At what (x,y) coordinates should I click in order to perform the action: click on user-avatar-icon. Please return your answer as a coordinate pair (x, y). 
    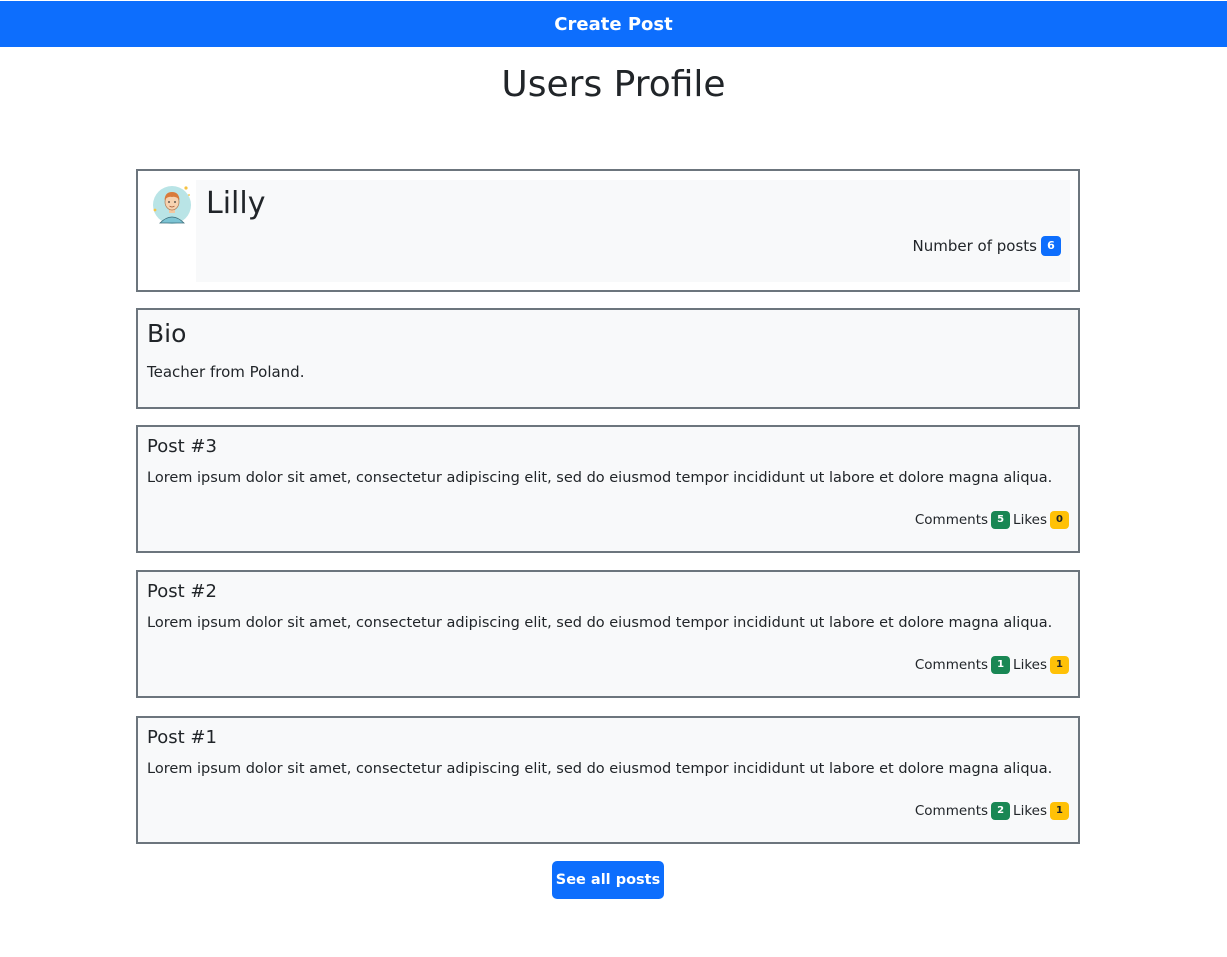
    Looking at the image, I should click on (172, 205).